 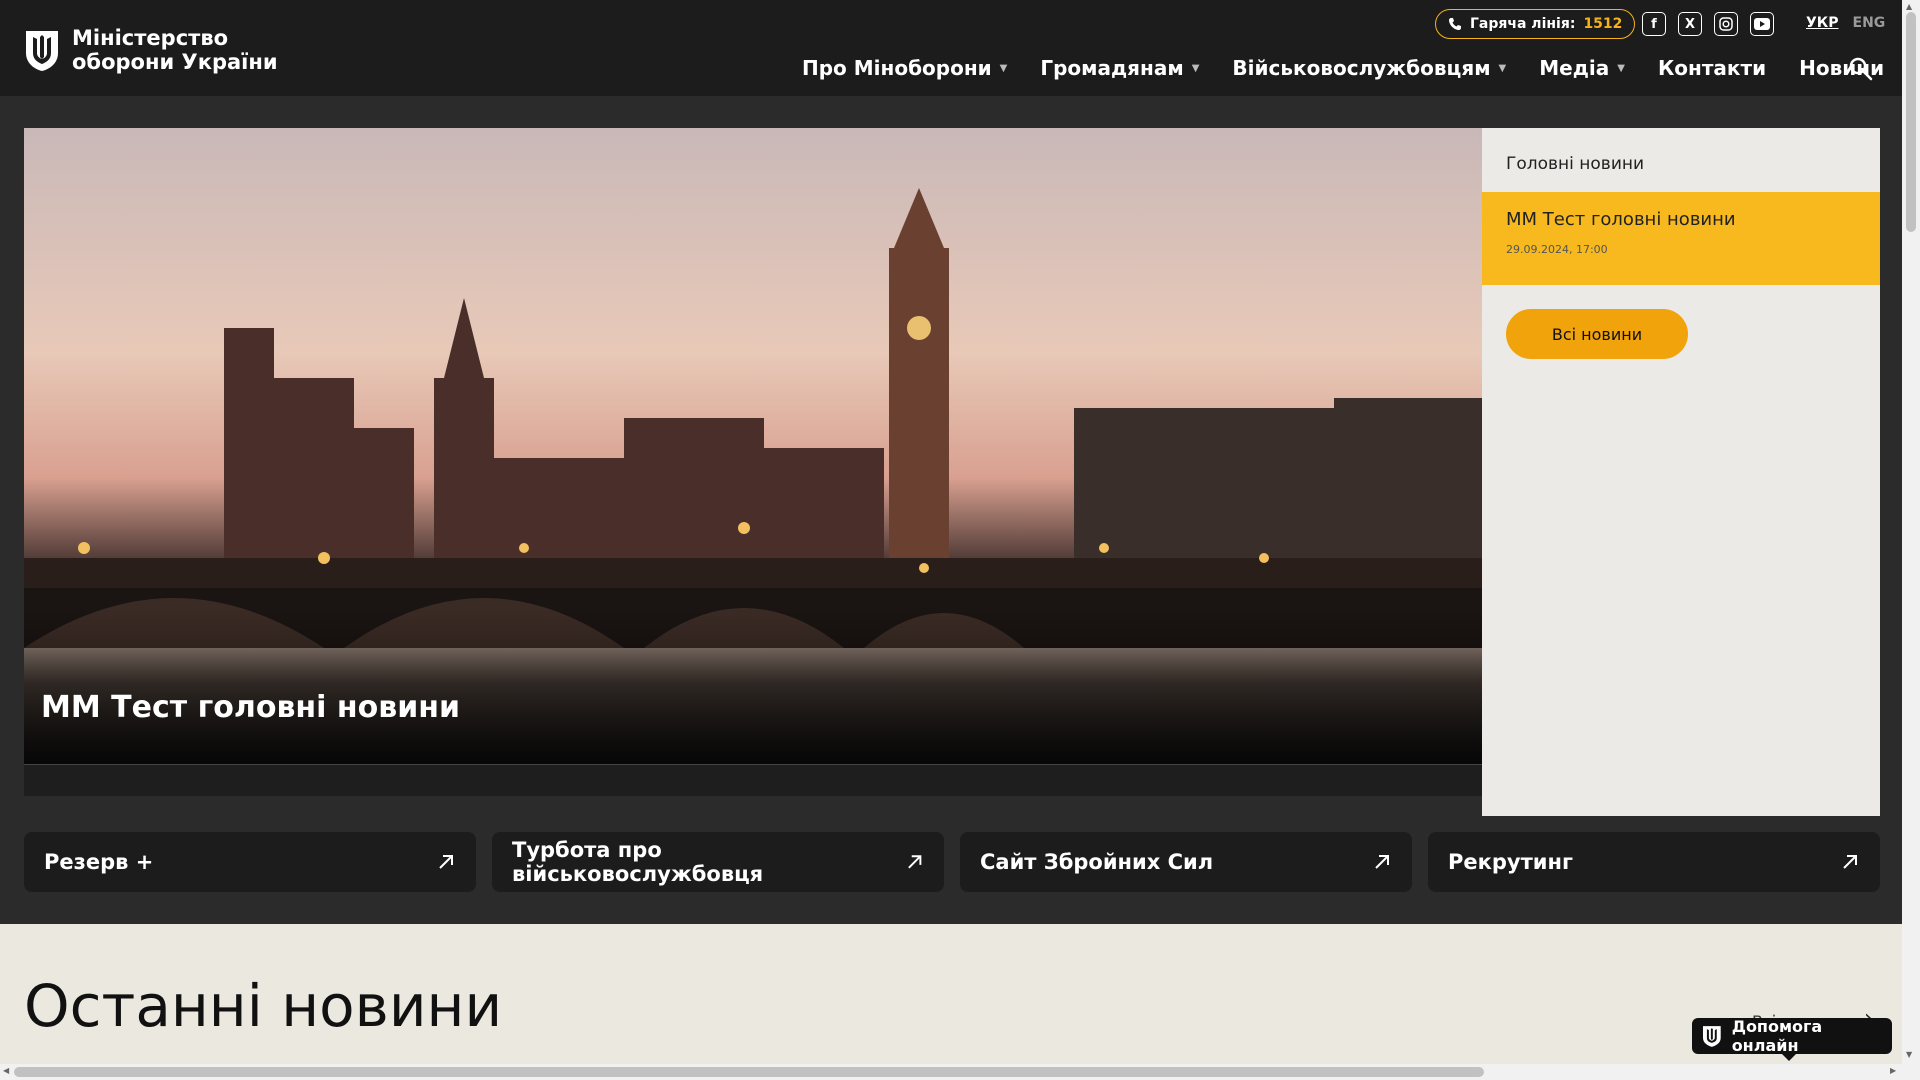 I want to click on hero-divider, so click(x=753, y=764).